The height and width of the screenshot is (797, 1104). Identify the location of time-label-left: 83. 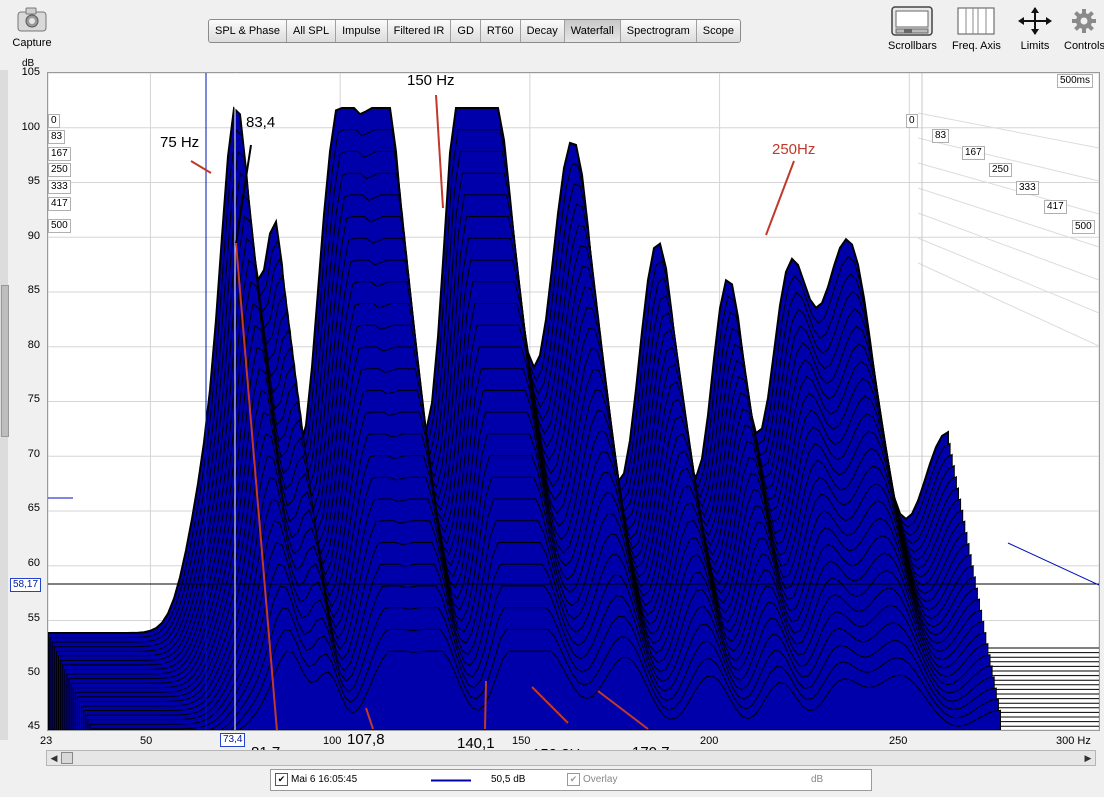
(57, 137).